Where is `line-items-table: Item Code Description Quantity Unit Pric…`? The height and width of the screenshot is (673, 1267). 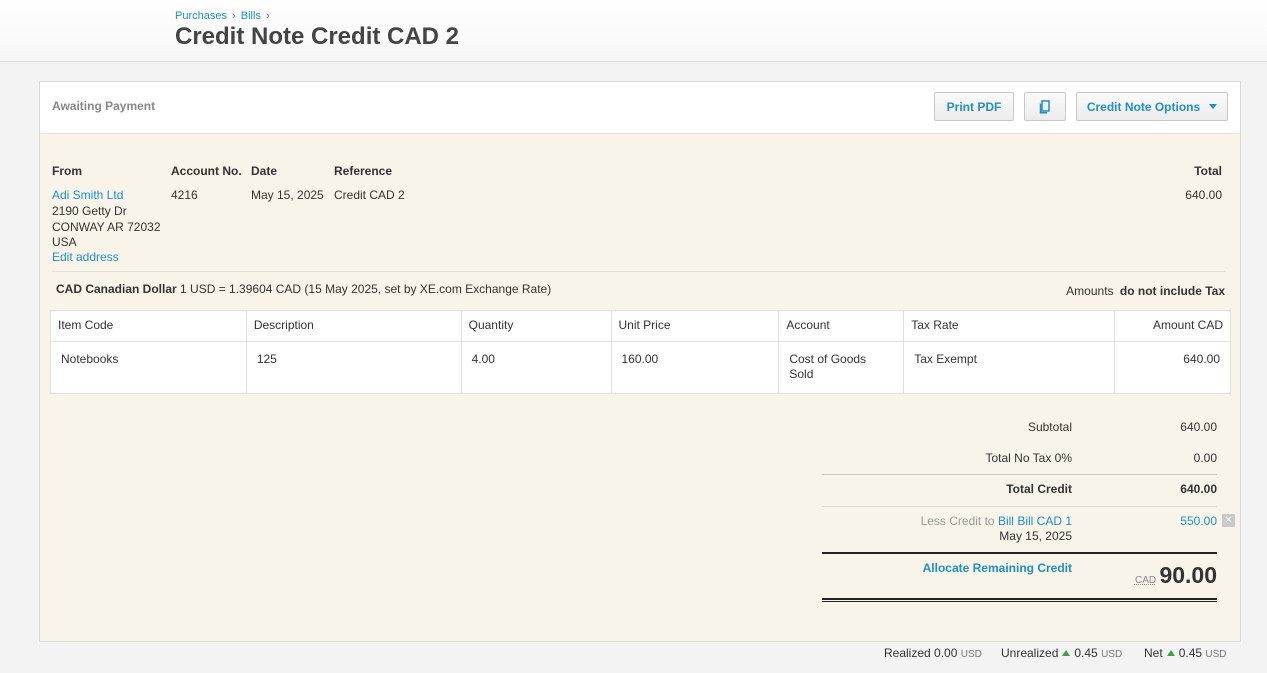
line-items-table: Item Code Description Quantity Unit Pric… is located at coordinates (640, 352).